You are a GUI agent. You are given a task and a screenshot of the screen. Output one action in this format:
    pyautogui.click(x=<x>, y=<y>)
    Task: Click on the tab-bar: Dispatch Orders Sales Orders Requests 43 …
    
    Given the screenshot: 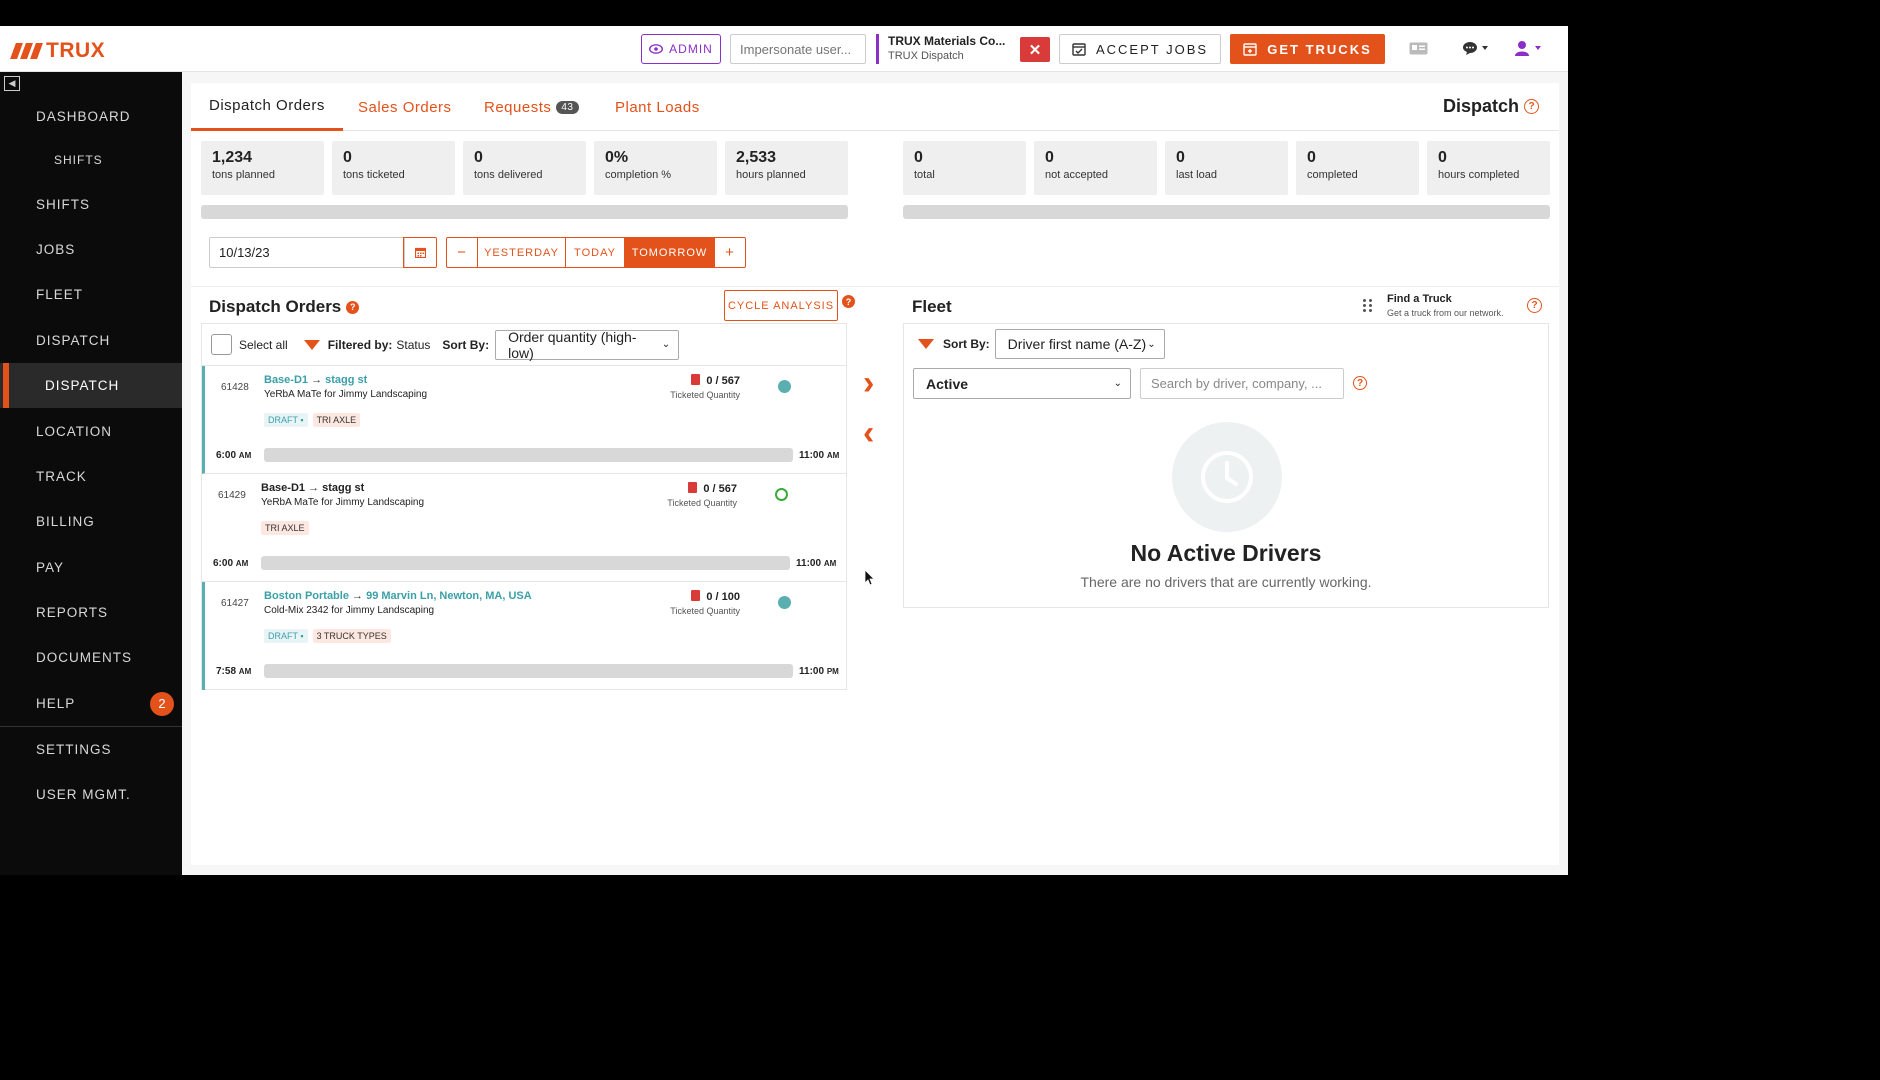 What is the action you would take?
    pyautogui.click(x=875, y=107)
    